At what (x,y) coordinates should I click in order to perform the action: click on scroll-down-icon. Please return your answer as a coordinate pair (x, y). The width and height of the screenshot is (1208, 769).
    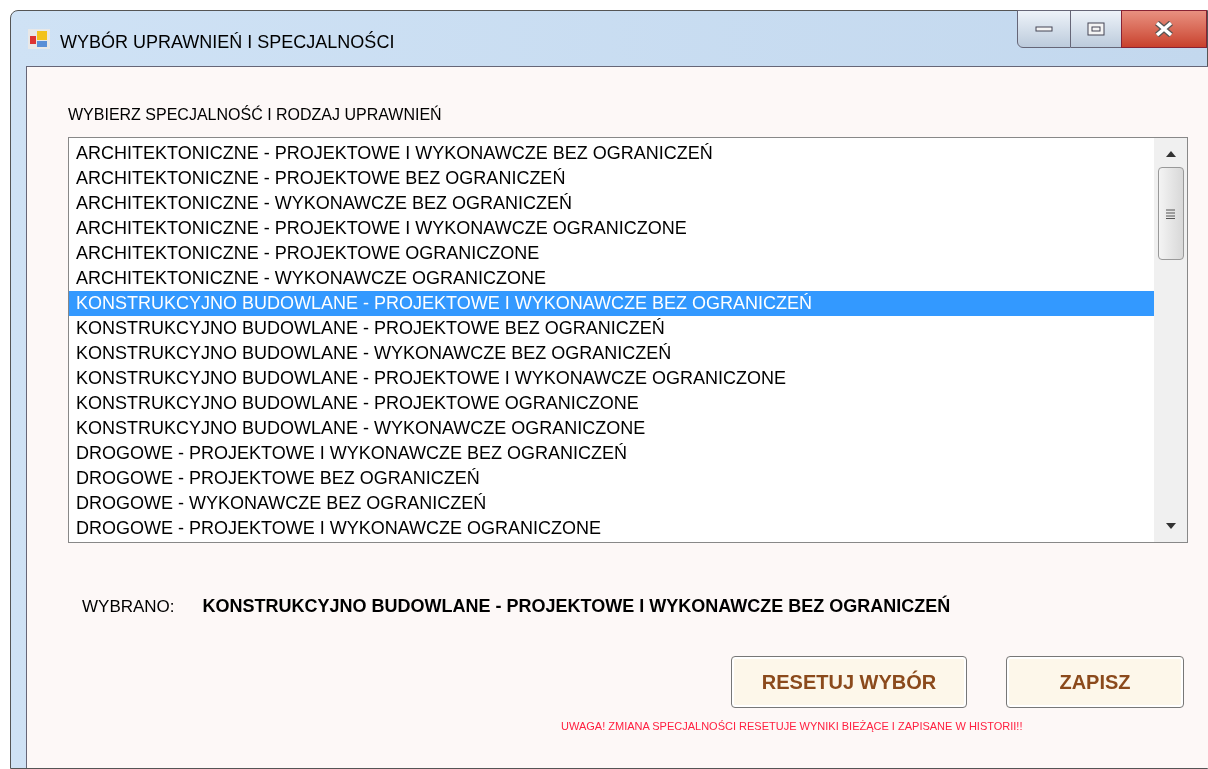
    Looking at the image, I should click on (1170, 526).